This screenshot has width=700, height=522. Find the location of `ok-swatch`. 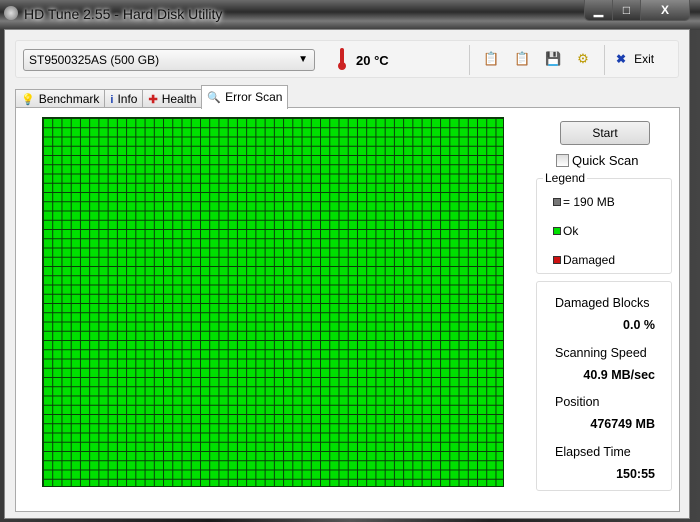

ok-swatch is located at coordinates (557, 231).